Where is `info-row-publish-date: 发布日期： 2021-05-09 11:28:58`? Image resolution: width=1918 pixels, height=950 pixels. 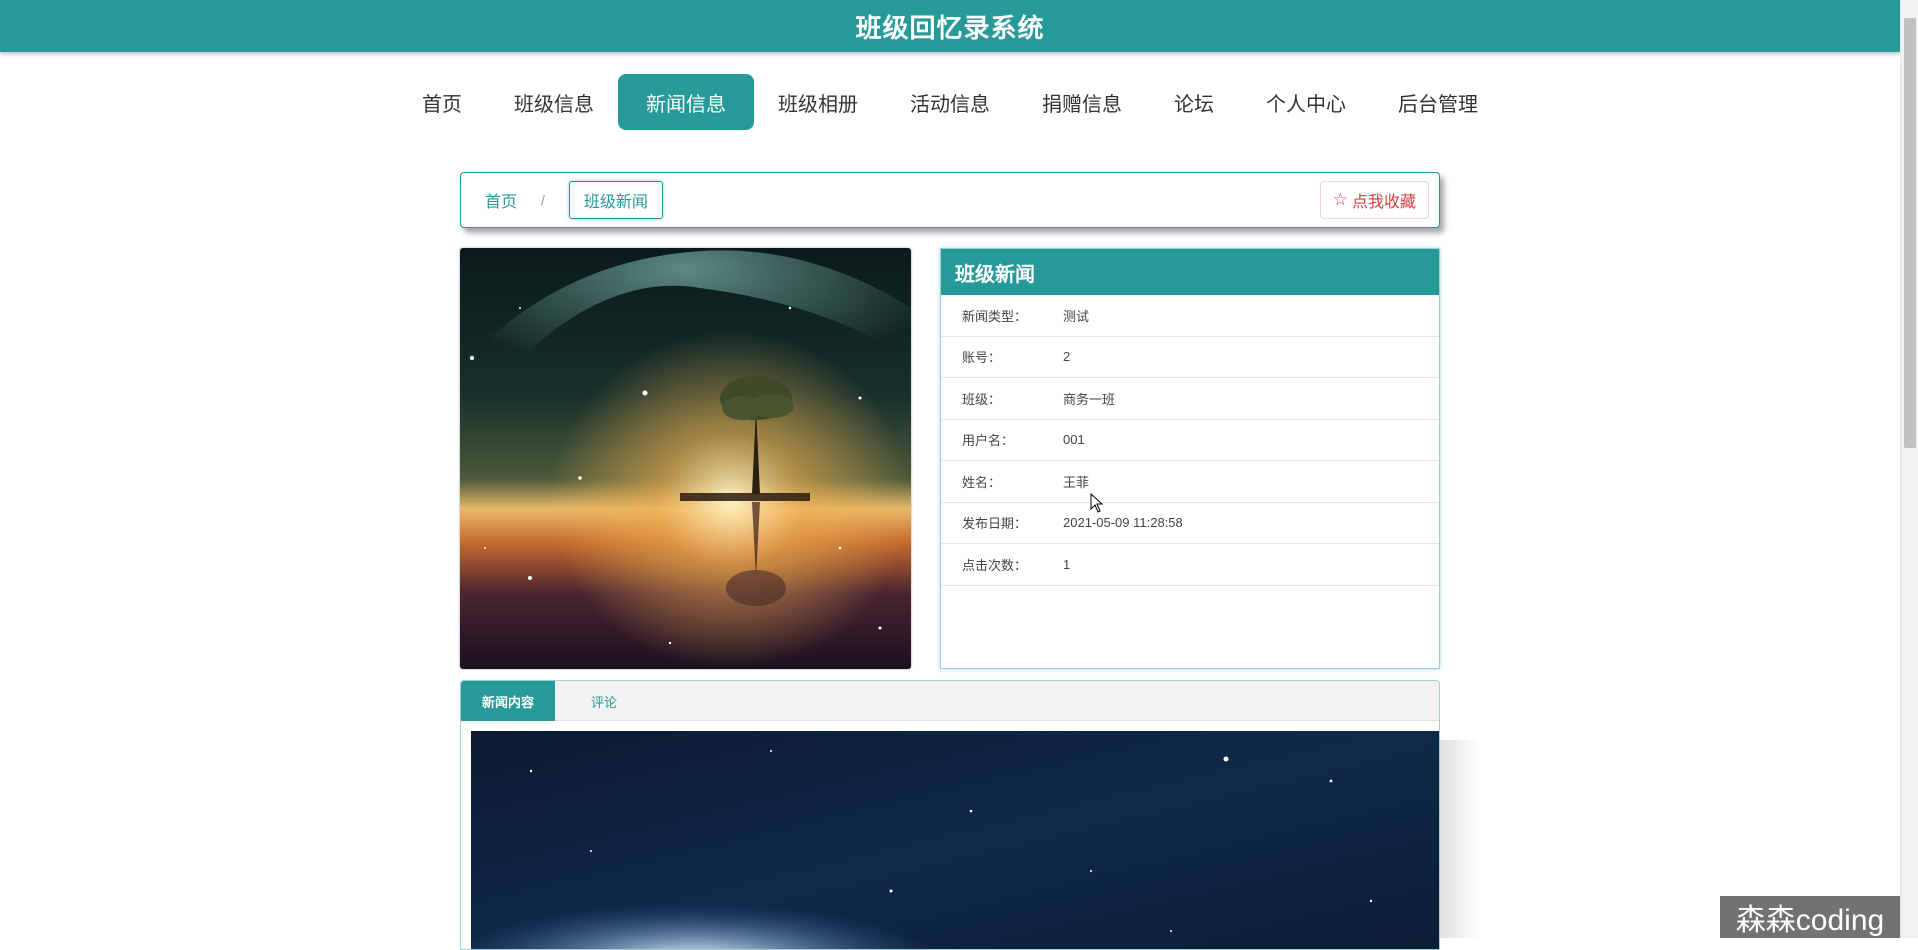 info-row-publish-date: 发布日期： 2021-05-09 11:28:58 is located at coordinates (1190, 524).